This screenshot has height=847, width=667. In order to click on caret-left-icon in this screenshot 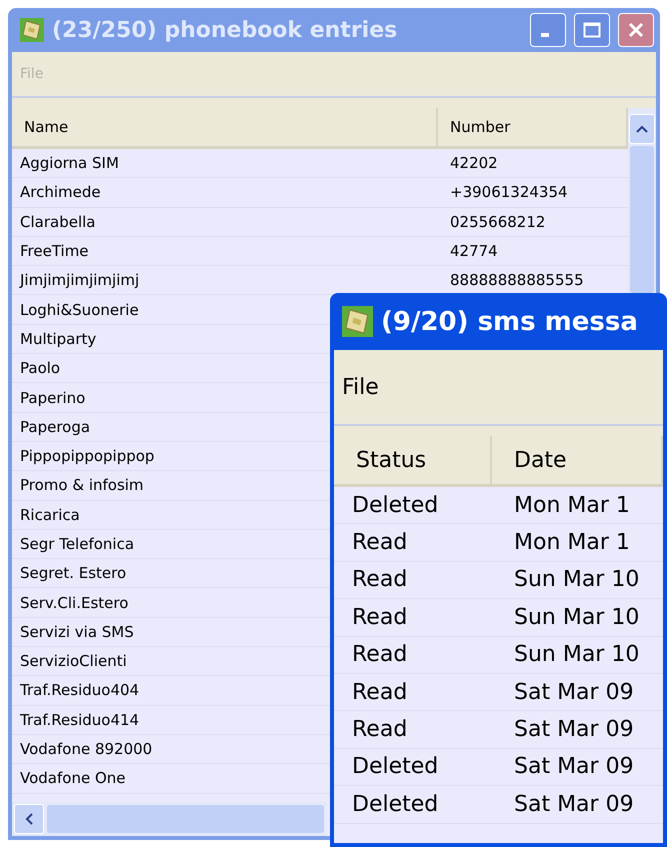, I will do `click(29, 819)`.